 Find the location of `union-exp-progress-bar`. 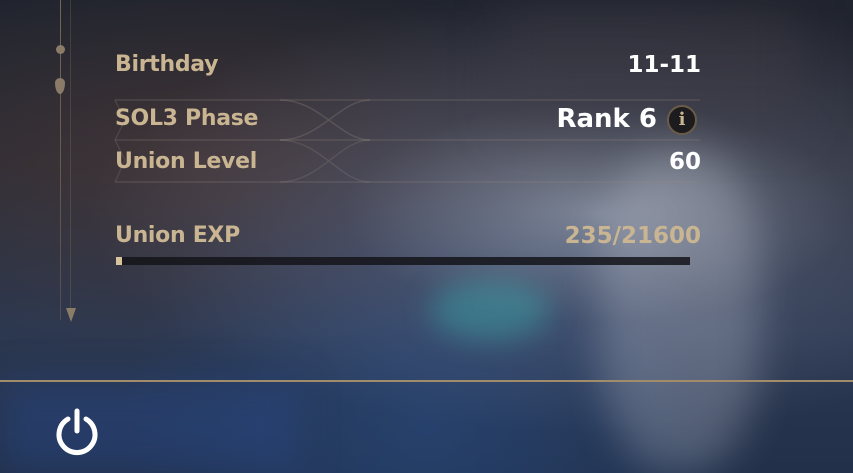

union-exp-progress-bar is located at coordinates (403, 261).